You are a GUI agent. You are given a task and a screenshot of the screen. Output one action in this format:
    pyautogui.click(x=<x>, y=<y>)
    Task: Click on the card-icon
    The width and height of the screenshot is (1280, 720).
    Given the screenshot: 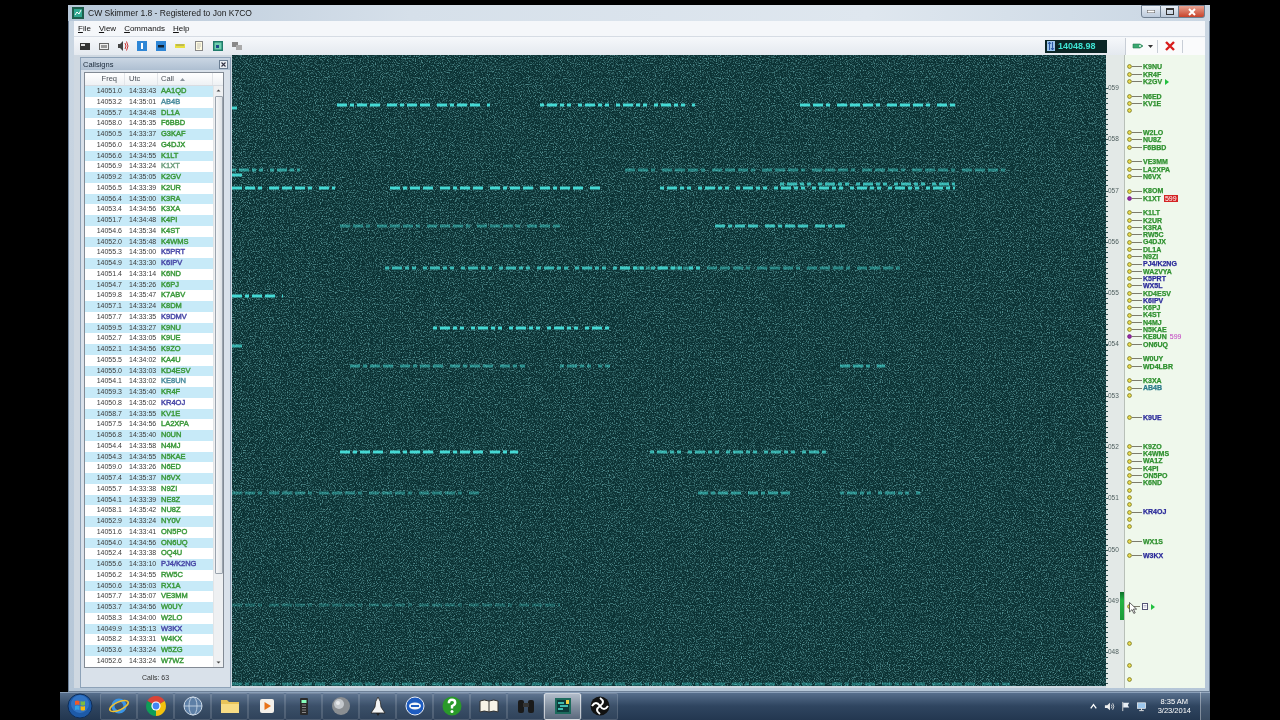 What is the action you would take?
    pyautogui.click(x=104, y=46)
    